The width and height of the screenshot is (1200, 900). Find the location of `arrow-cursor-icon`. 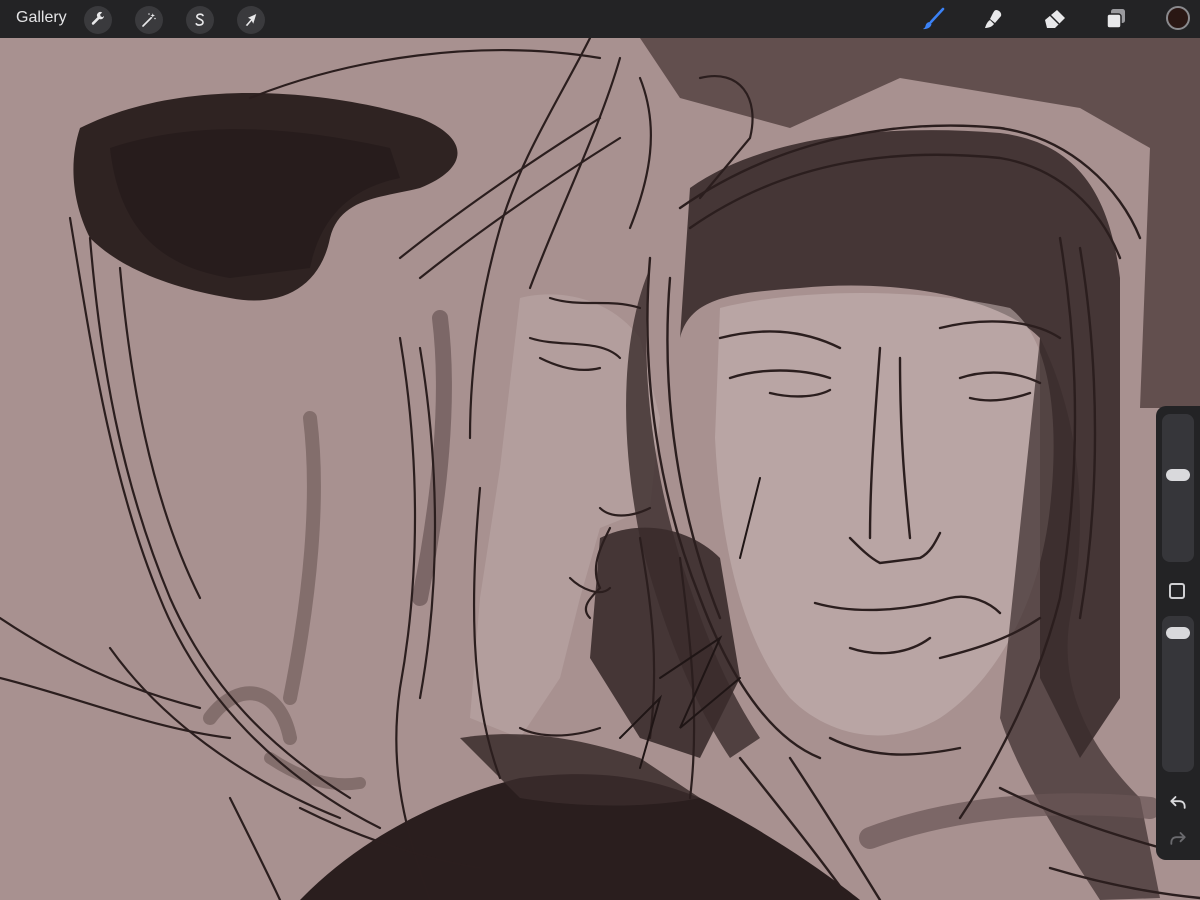

arrow-cursor-icon is located at coordinates (251, 20).